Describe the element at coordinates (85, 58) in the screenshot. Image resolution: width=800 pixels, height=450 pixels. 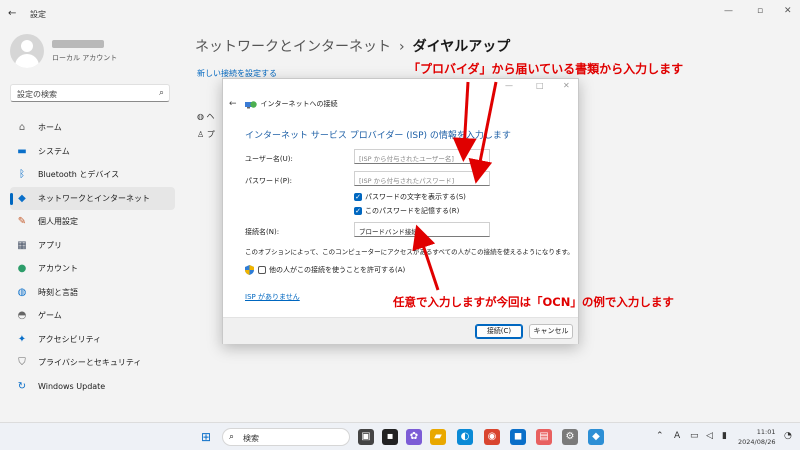
I see `account-type: ローカル アカウント` at that location.